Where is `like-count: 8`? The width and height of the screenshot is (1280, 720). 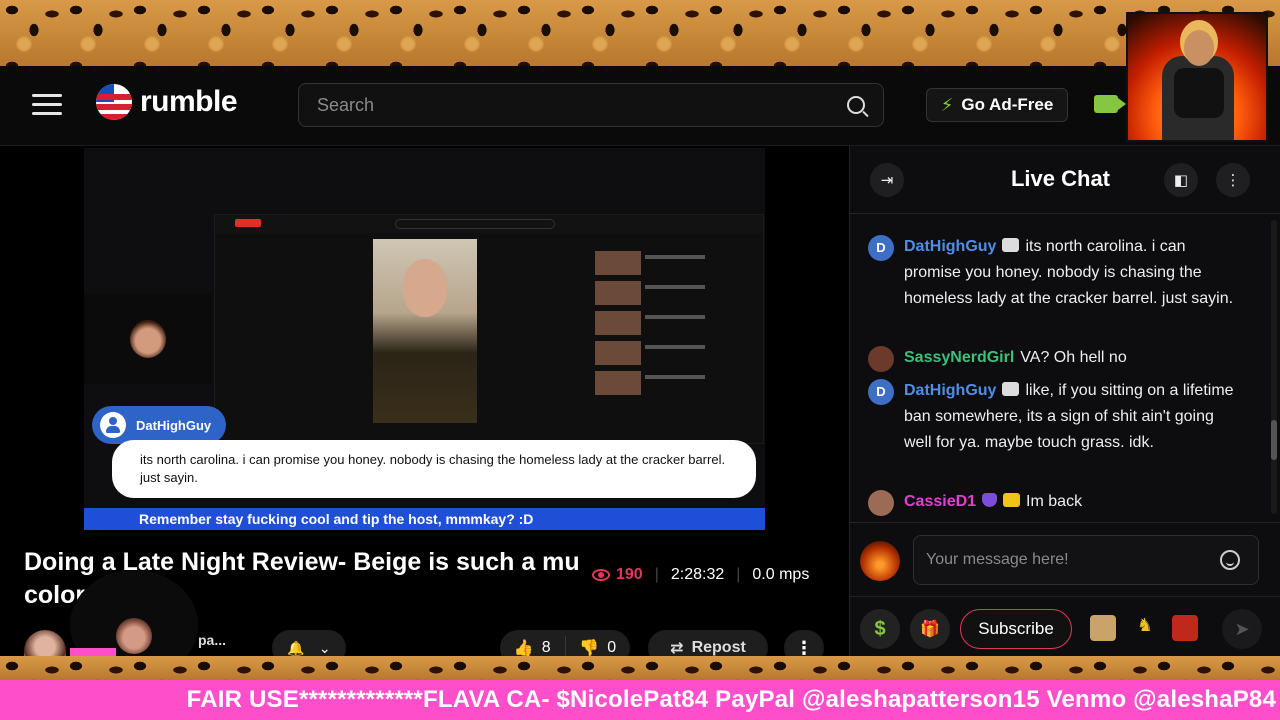 like-count: 8 is located at coordinates (546, 647).